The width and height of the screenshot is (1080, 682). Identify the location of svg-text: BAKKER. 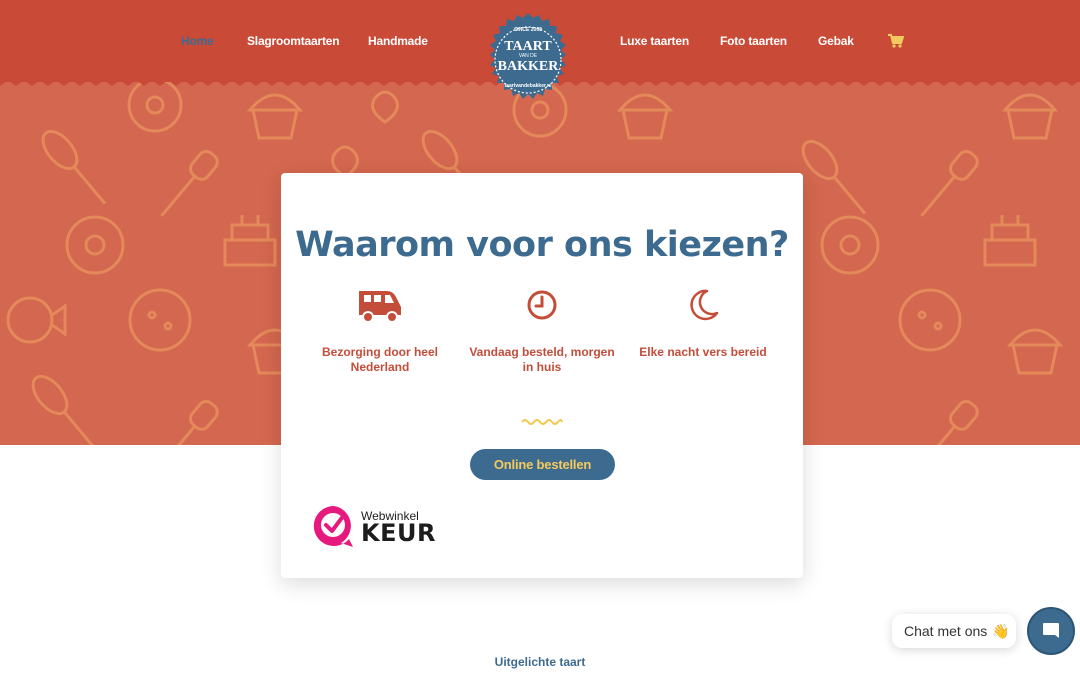
(529, 66).